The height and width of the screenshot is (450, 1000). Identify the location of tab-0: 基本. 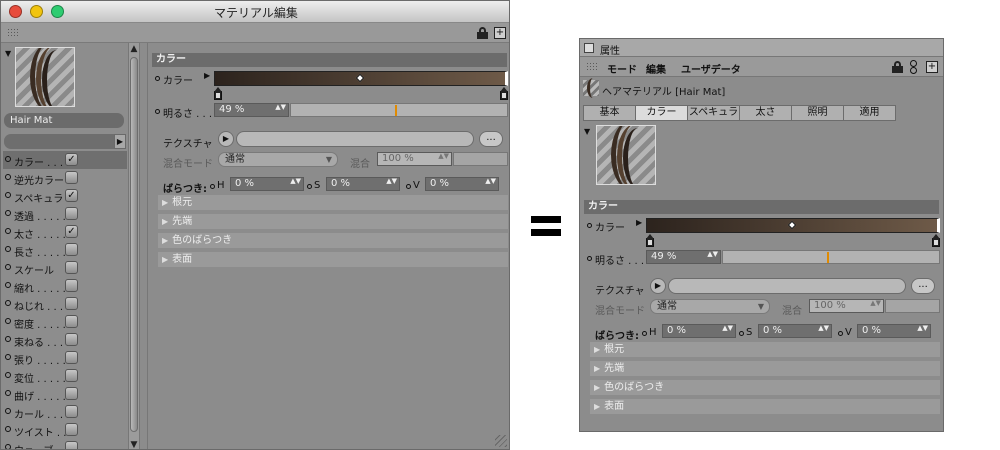
(609, 113).